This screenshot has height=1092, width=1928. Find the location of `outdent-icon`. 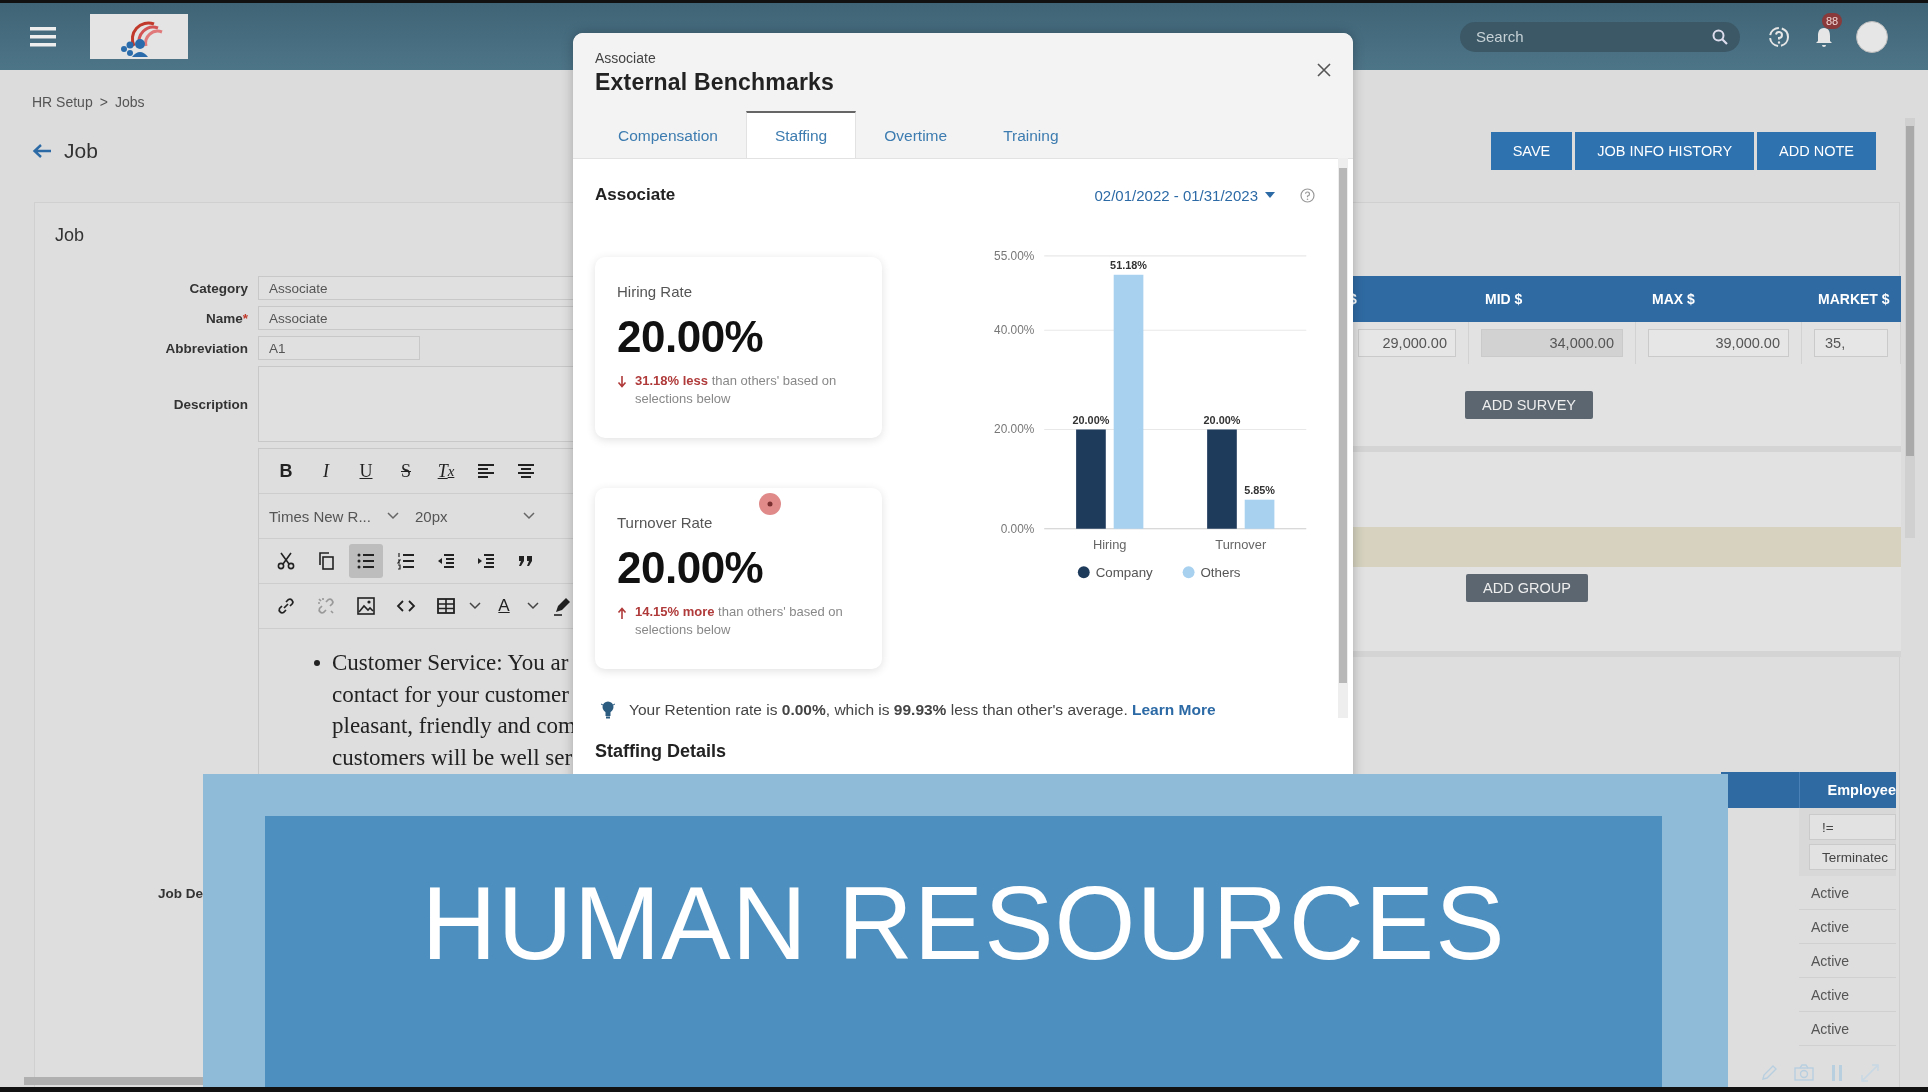

outdent-icon is located at coordinates (446, 561).